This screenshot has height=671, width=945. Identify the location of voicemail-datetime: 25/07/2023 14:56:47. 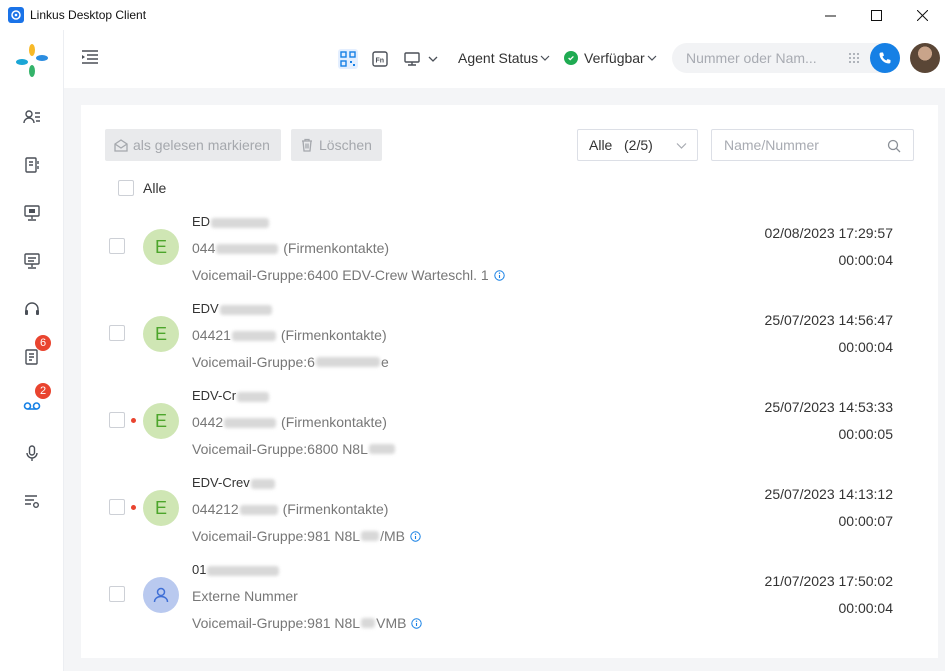
(828, 320).